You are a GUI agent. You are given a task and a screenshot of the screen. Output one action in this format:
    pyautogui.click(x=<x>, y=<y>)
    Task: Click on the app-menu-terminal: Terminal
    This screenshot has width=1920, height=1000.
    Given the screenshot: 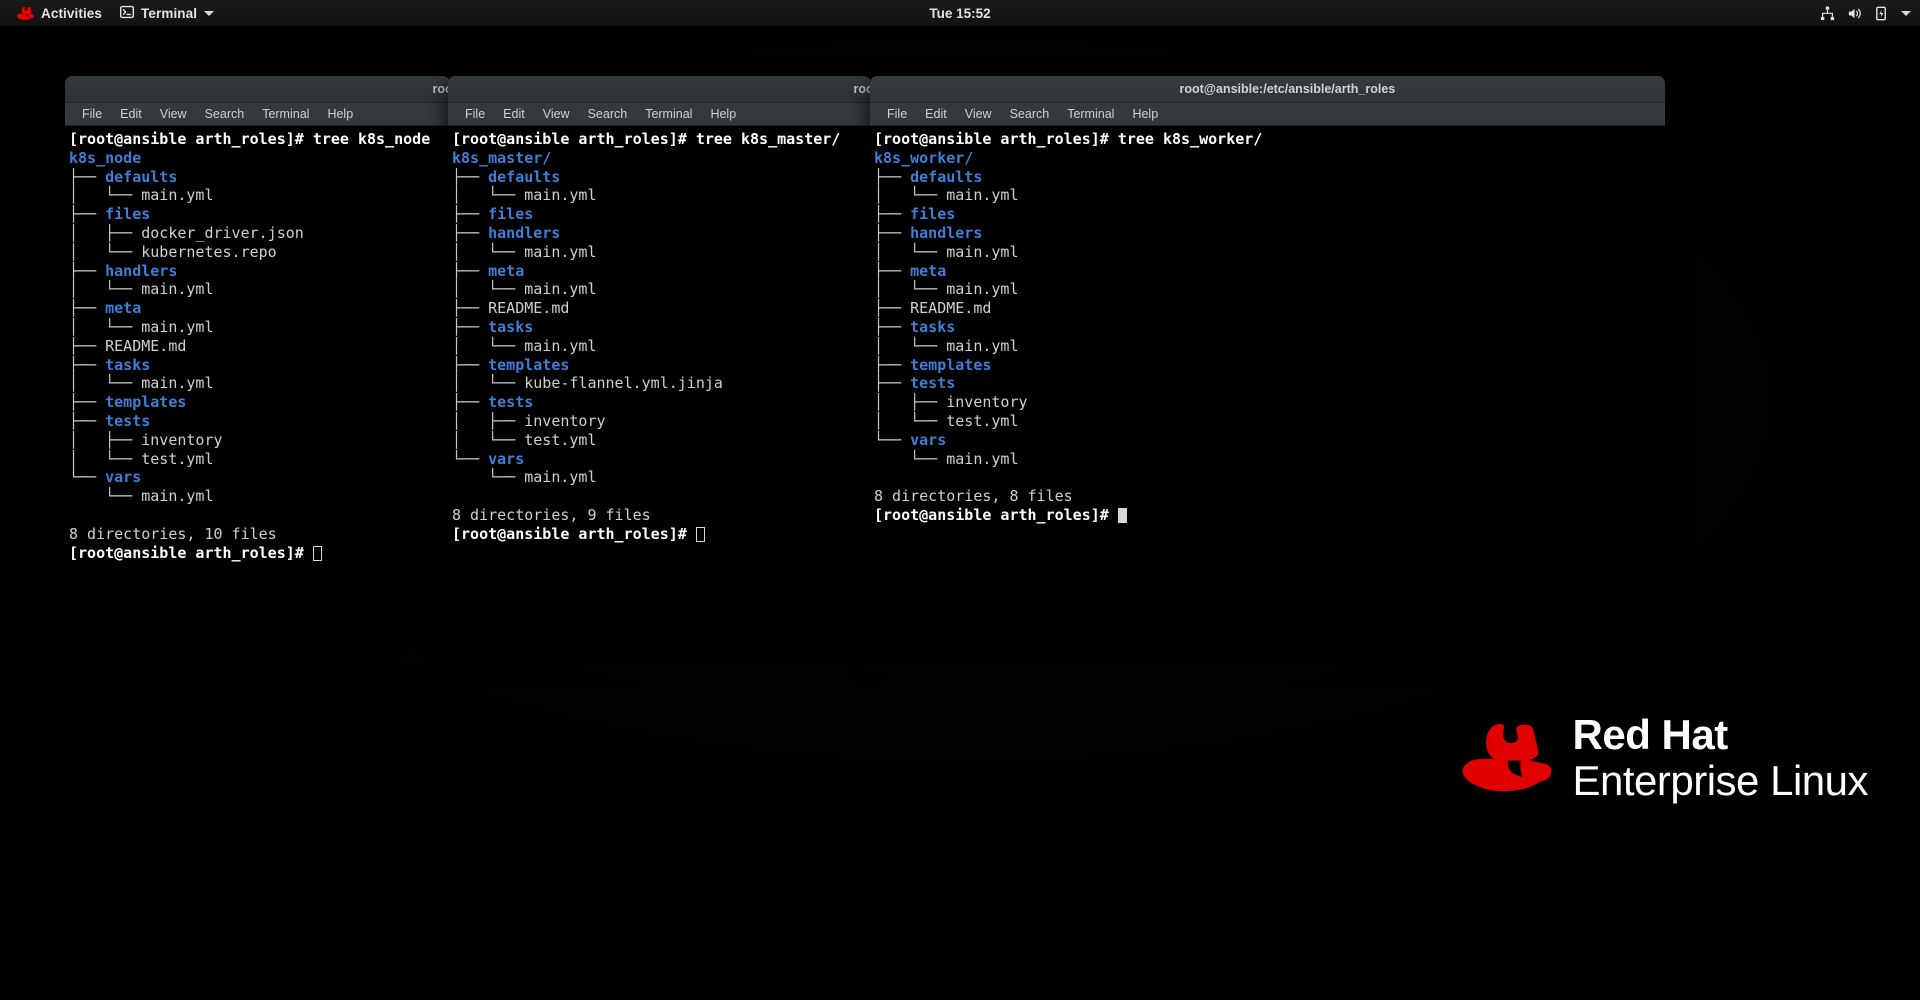 What is the action you would take?
    pyautogui.click(x=167, y=13)
    